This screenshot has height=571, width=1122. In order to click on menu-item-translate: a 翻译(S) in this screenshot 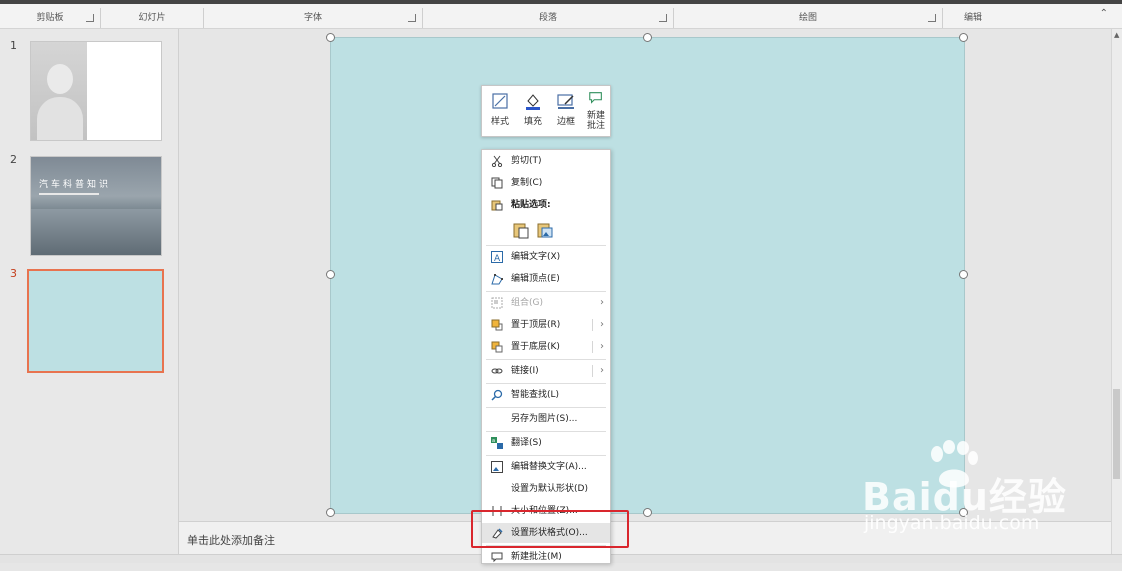, I will do `click(546, 443)`.